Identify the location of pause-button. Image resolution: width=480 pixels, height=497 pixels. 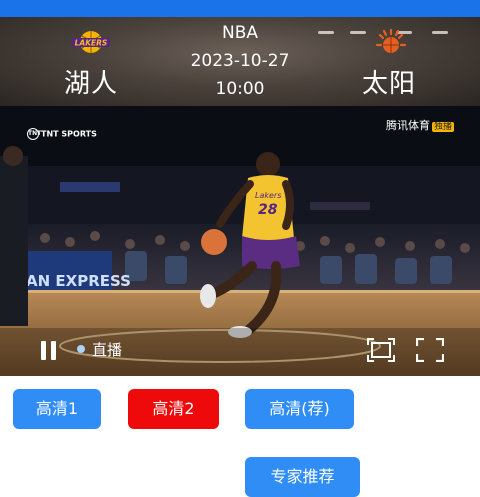
(49, 351).